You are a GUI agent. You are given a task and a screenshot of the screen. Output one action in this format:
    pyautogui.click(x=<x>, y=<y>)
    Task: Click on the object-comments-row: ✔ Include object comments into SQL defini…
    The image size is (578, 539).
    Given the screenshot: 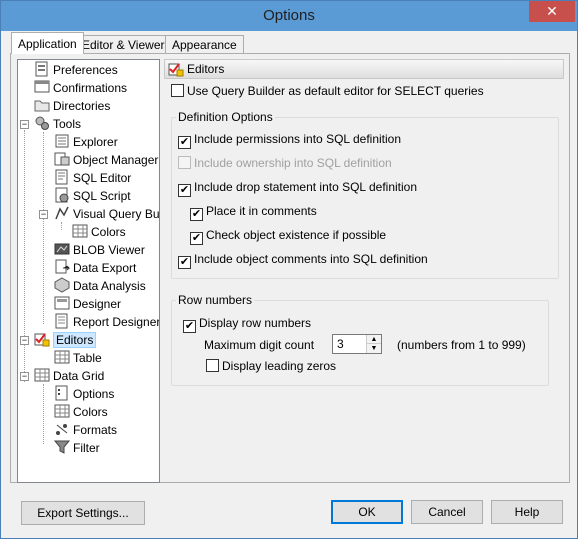 What is the action you would take?
    pyautogui.click(x=303, y=260)
    